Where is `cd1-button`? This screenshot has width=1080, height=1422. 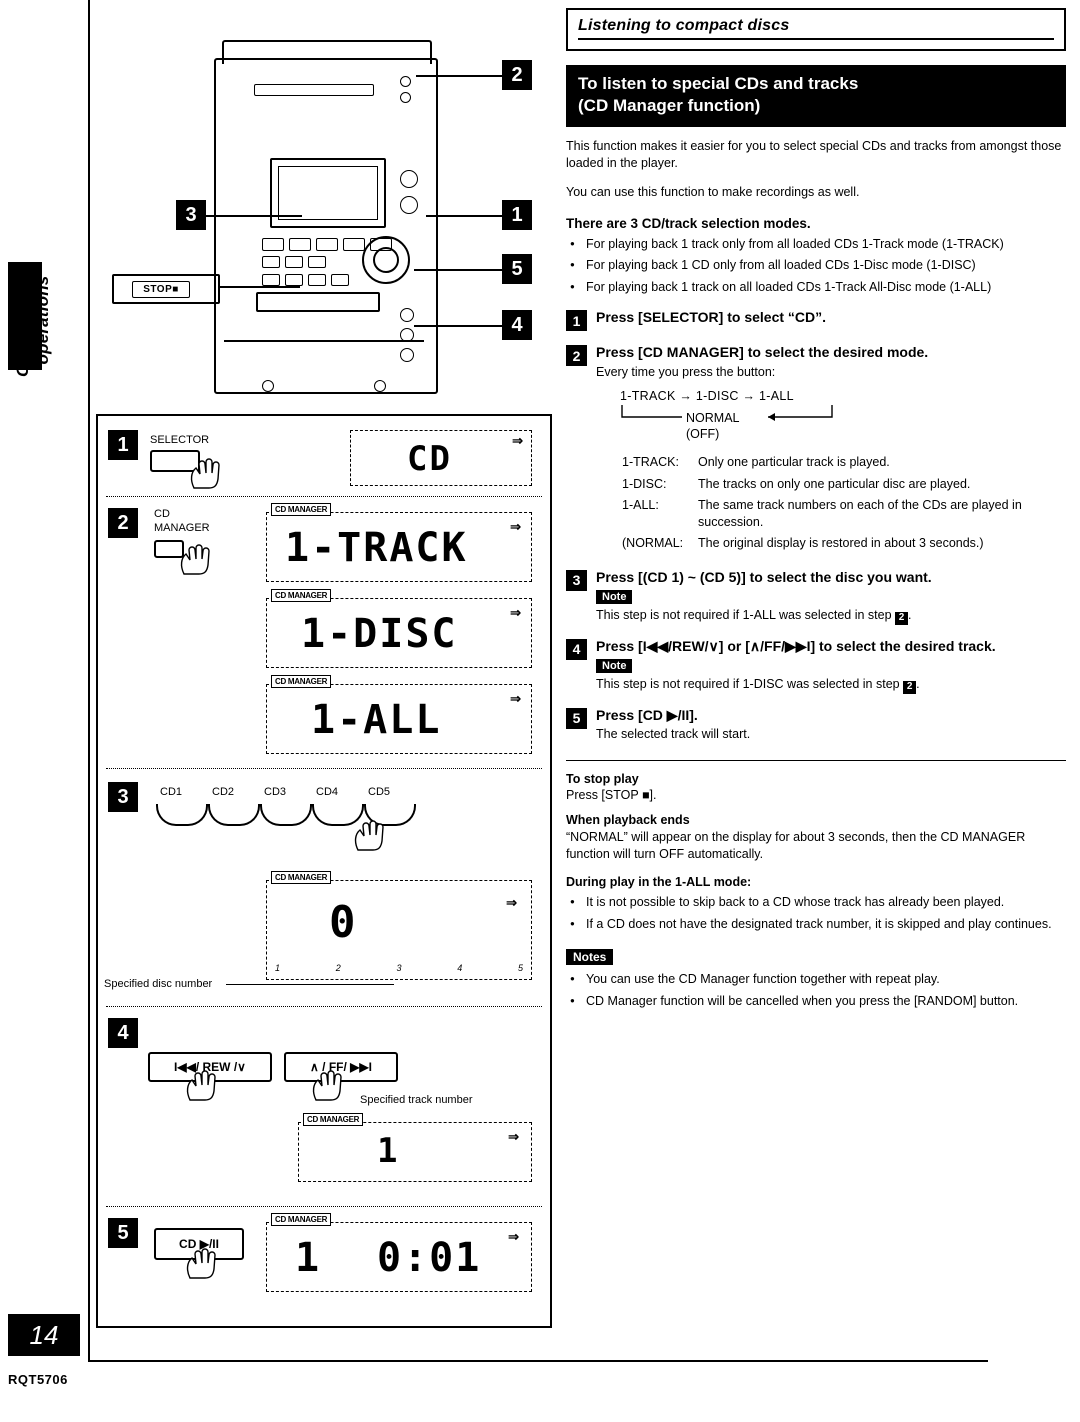 cd1-button is located at coordinates (182, 815).